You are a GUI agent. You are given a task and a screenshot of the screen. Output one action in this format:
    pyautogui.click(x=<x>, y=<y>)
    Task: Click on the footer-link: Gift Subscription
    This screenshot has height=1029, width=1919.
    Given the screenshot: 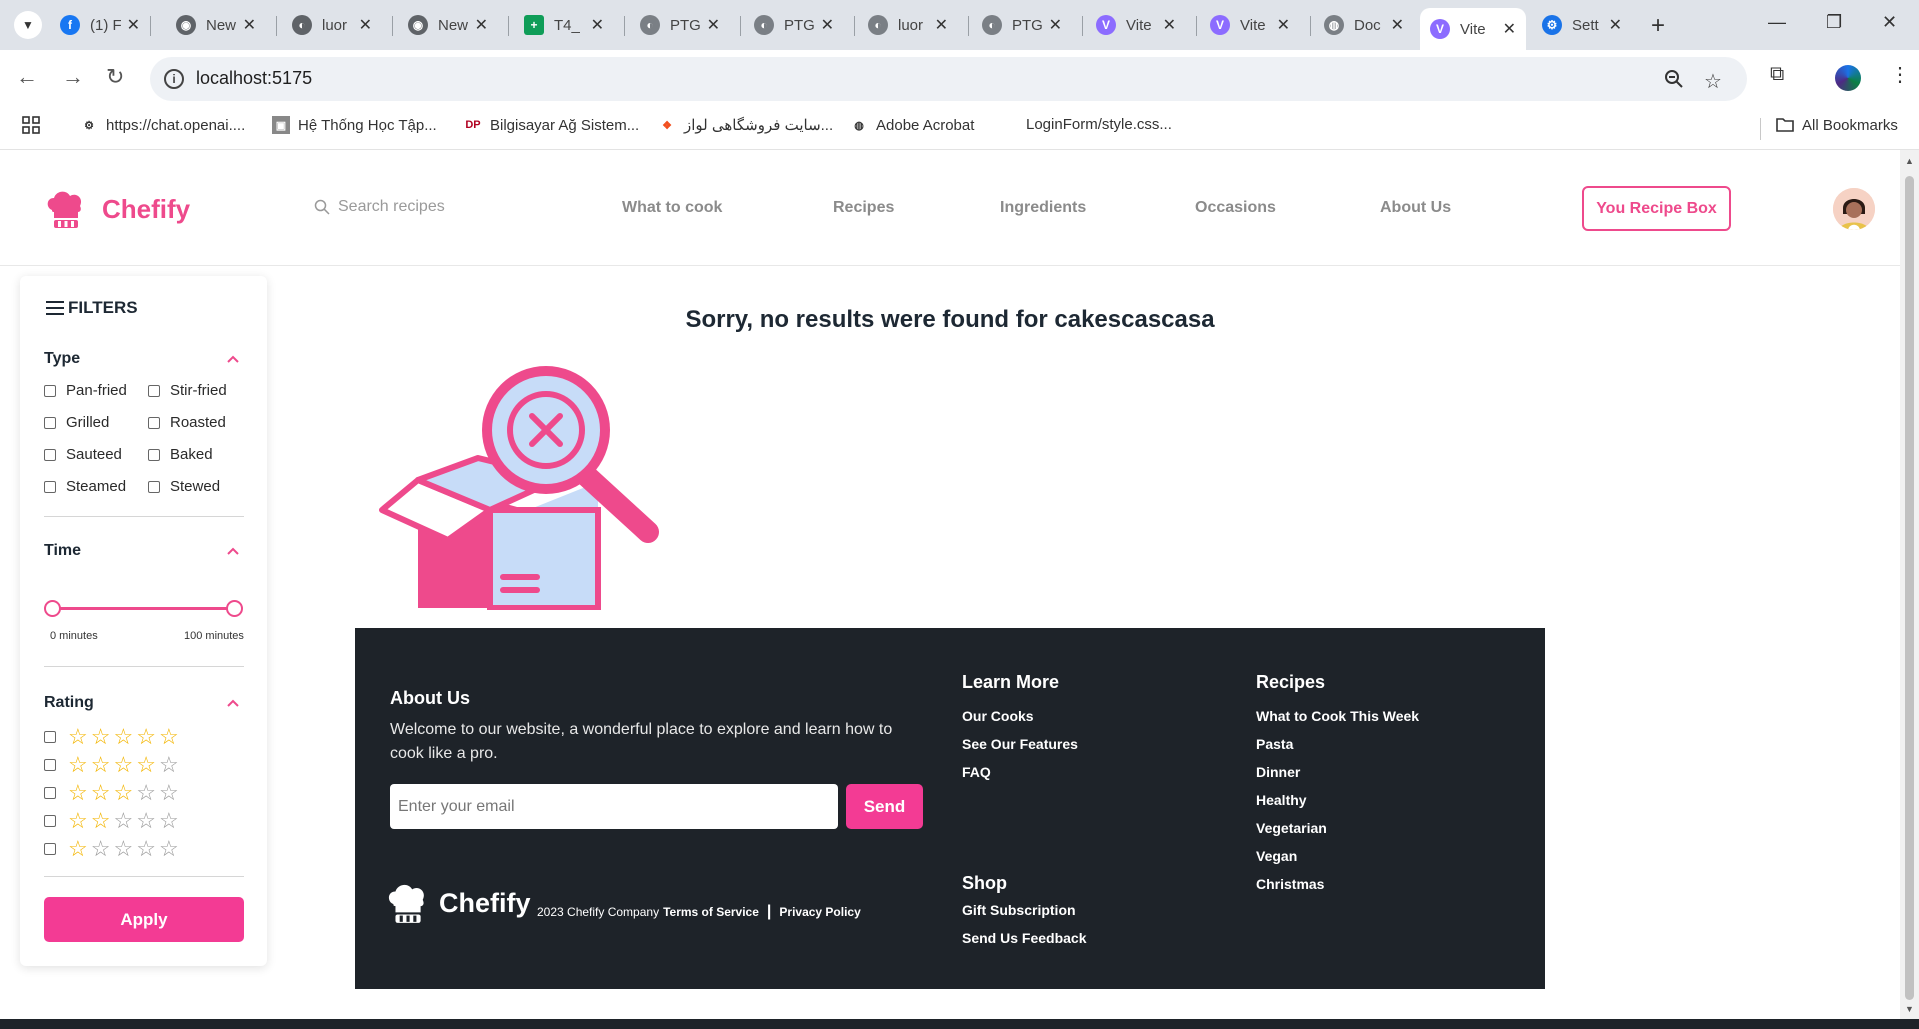 What is the action you would take?
    pyautogui.click(x=1019, y=910)
    